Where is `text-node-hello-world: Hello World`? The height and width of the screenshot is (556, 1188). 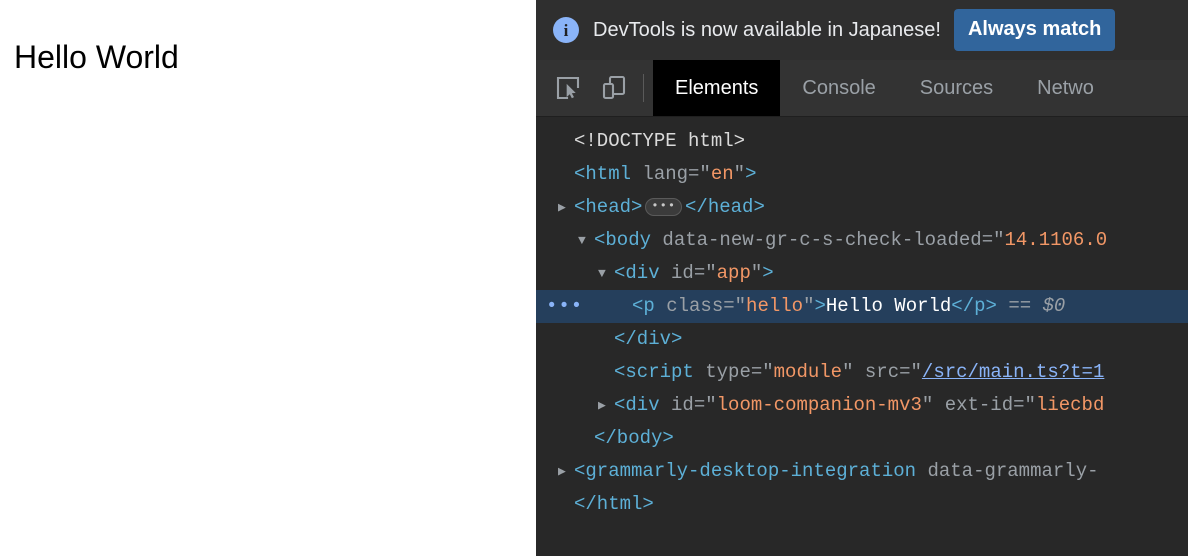
text-node-hello-world: Hello World is located at coordinates (888, 306).